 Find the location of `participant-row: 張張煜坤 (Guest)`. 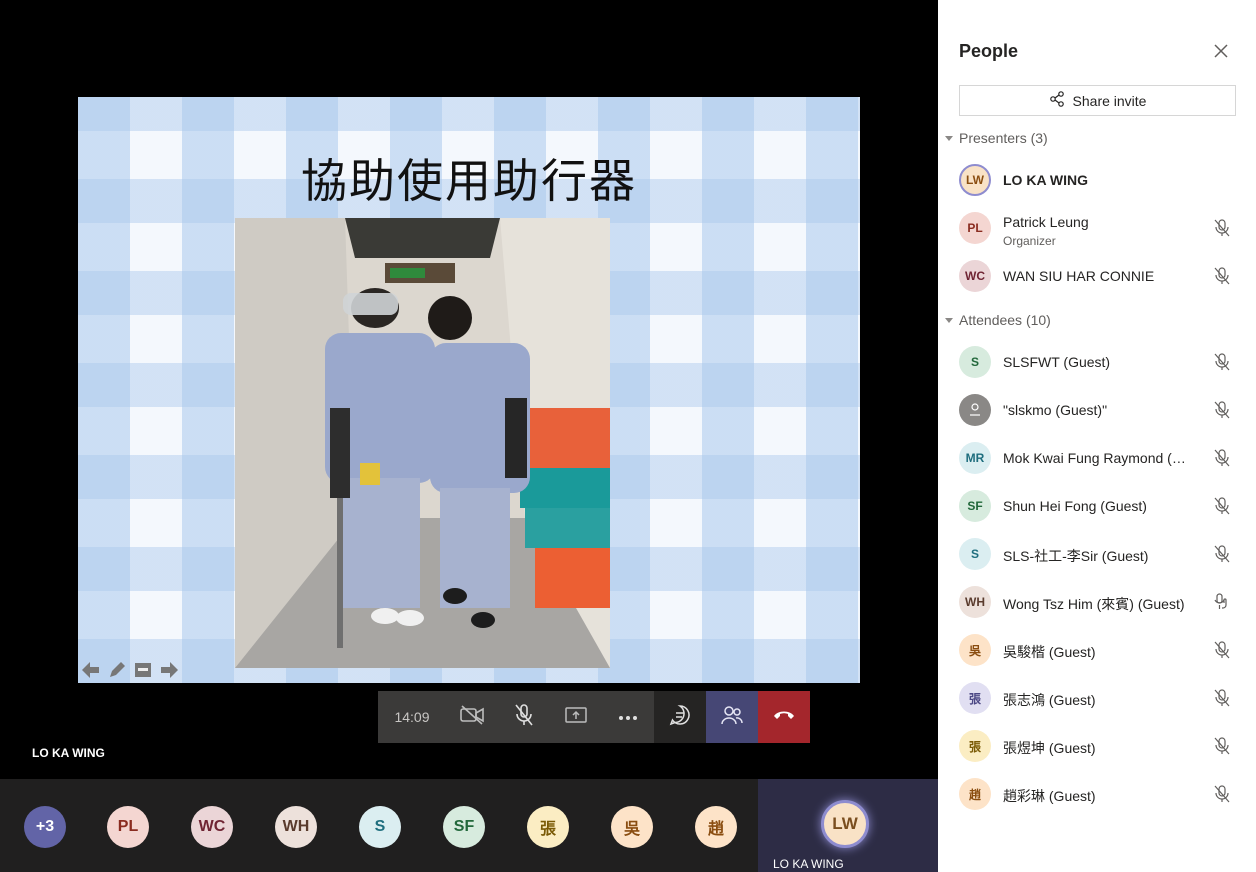

participant-row: 張張煜坤 (Guest) is located at coordinates (1099, 746).